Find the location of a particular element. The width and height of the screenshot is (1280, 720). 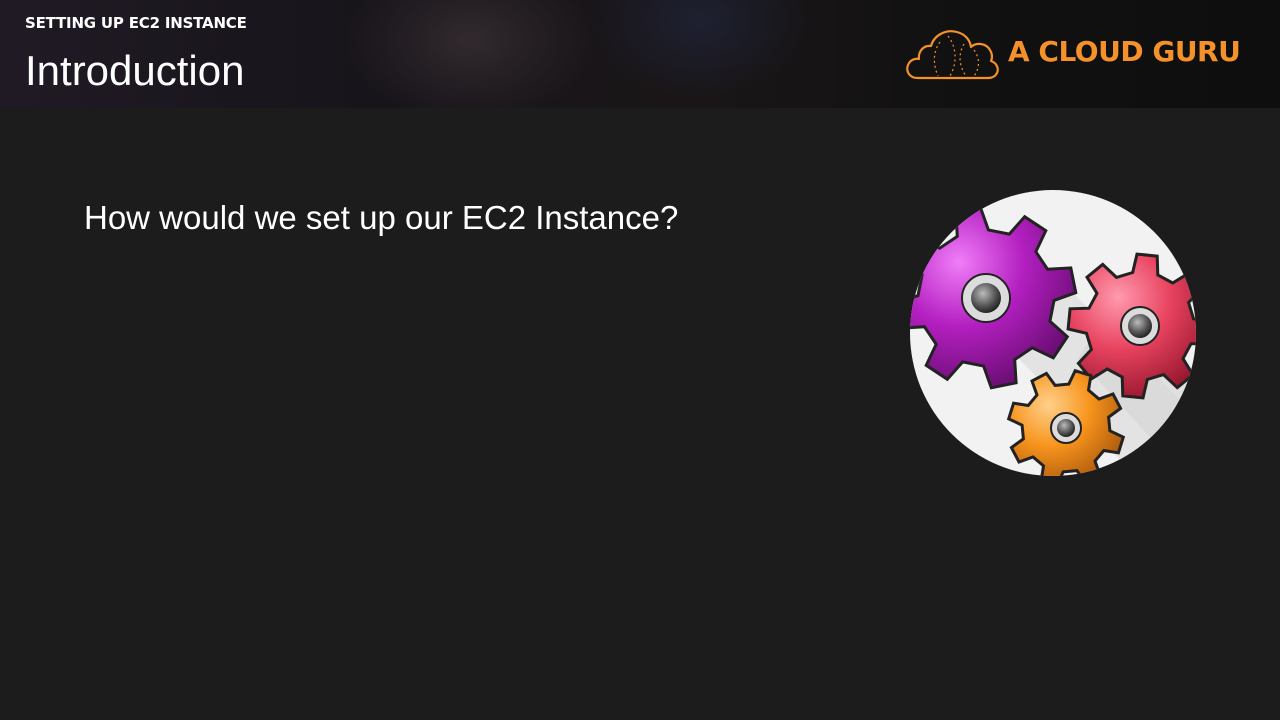

brand-logo: A CLOUD GURU is located at coordinates (1074, 55).